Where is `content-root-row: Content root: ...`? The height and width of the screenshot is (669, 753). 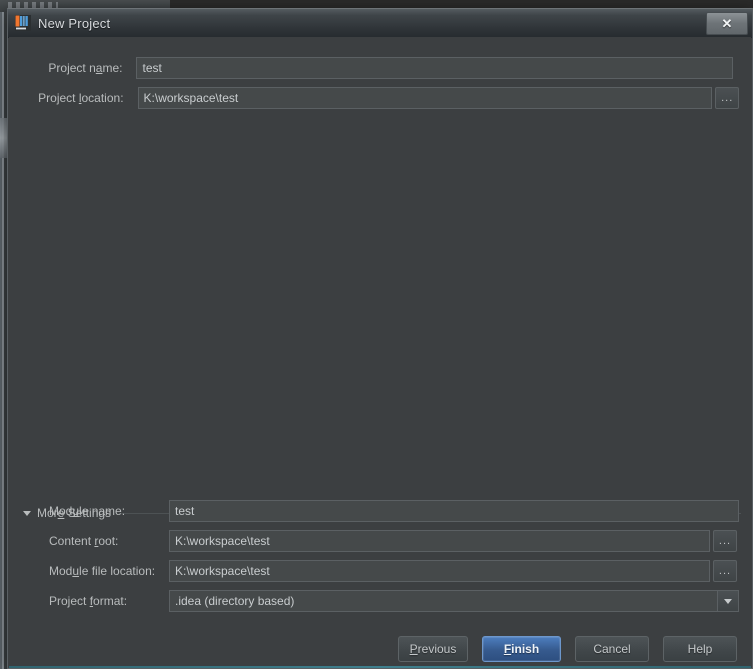 content-root-row: Content root: ... is located at coordinates (394, 541).